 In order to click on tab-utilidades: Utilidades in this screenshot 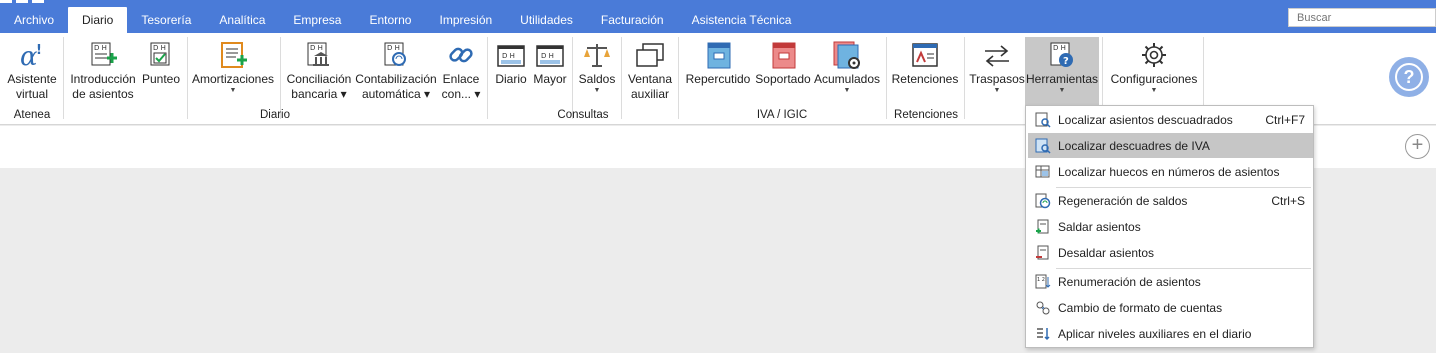, I will do `click(546, 20)`.